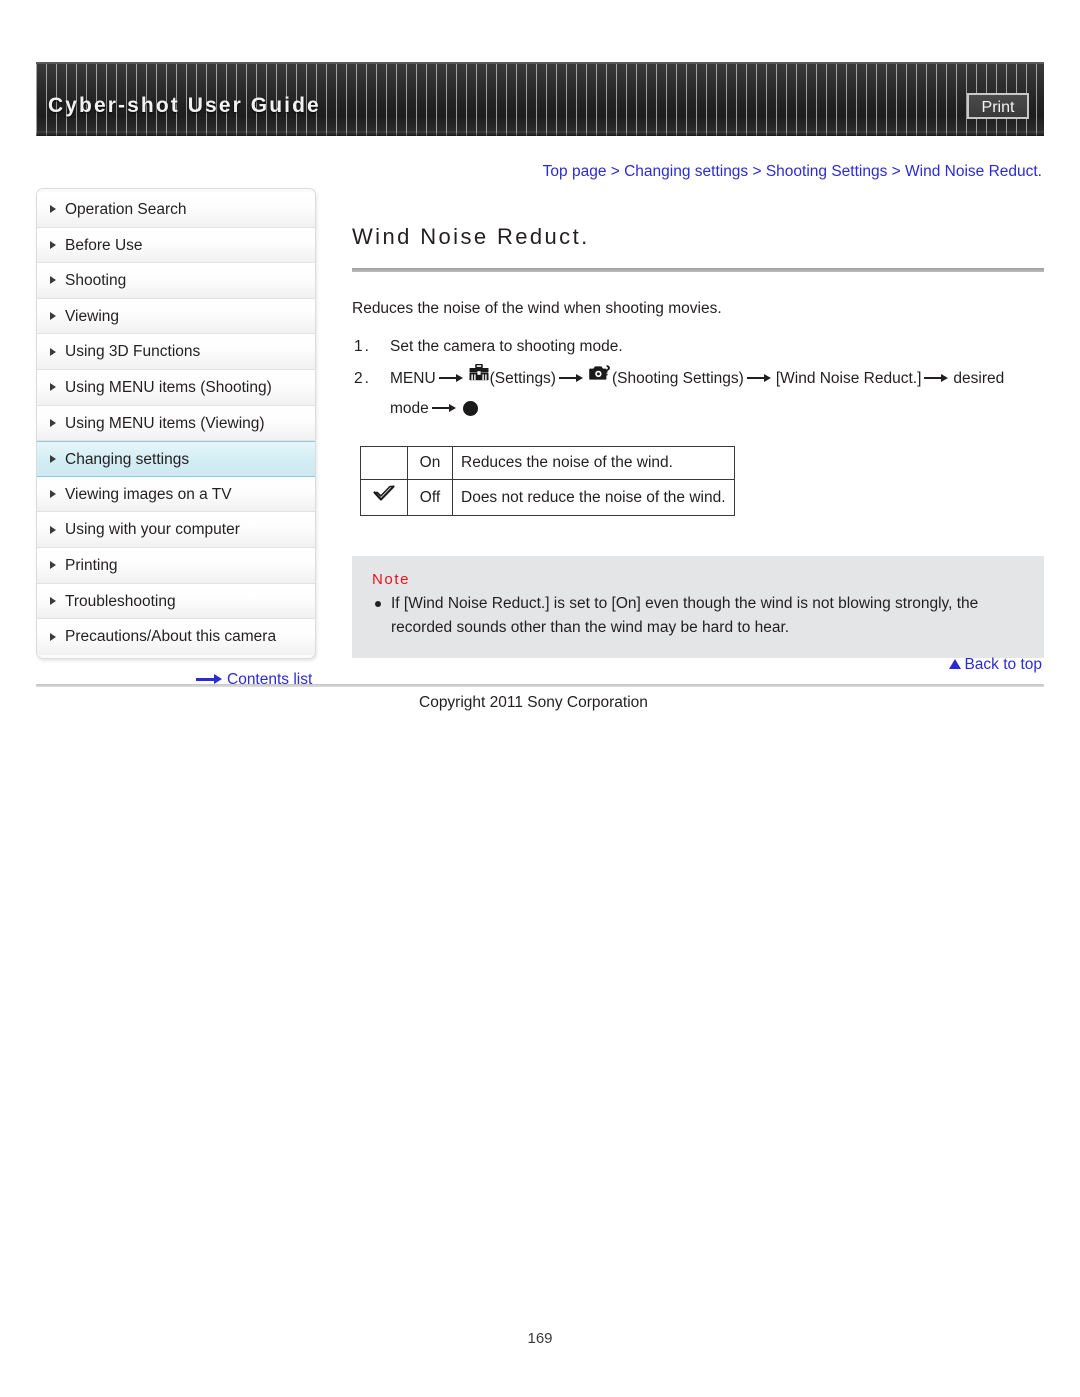  I want to click on title-divider, so click(698, 270).